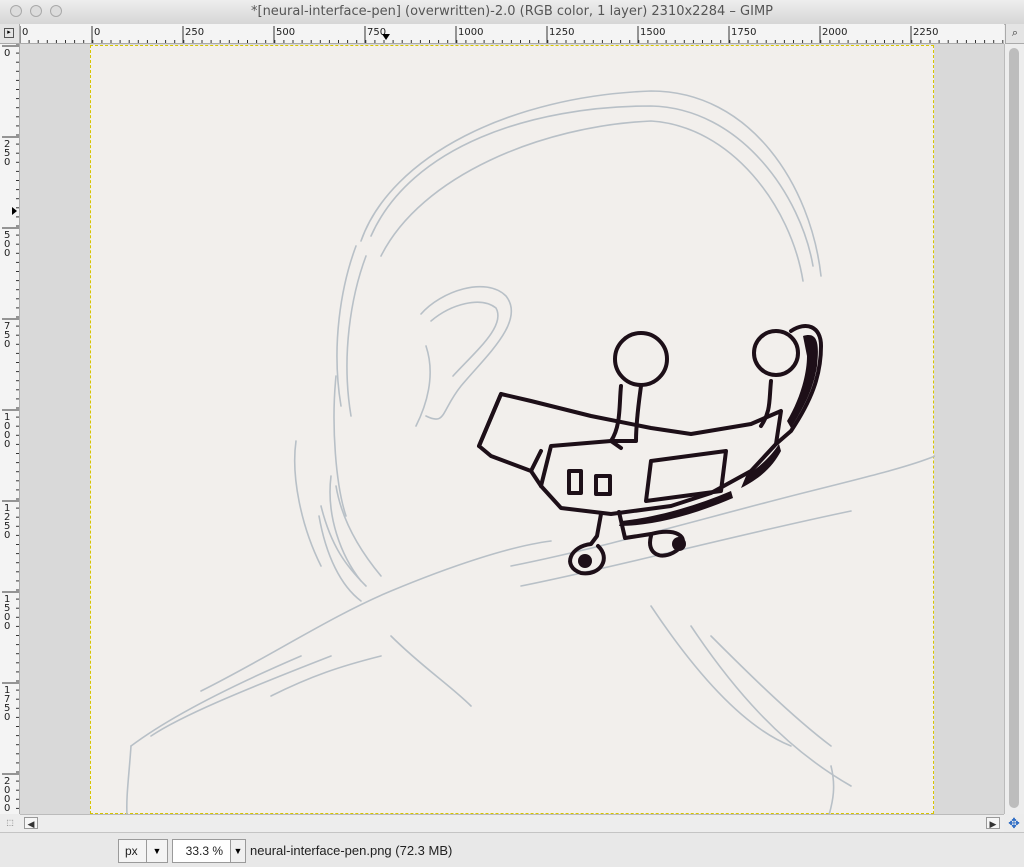 This screenshot has width=1024, height=867. I want to click on navigate-canvas-button: ✥, so click(1014, 823).